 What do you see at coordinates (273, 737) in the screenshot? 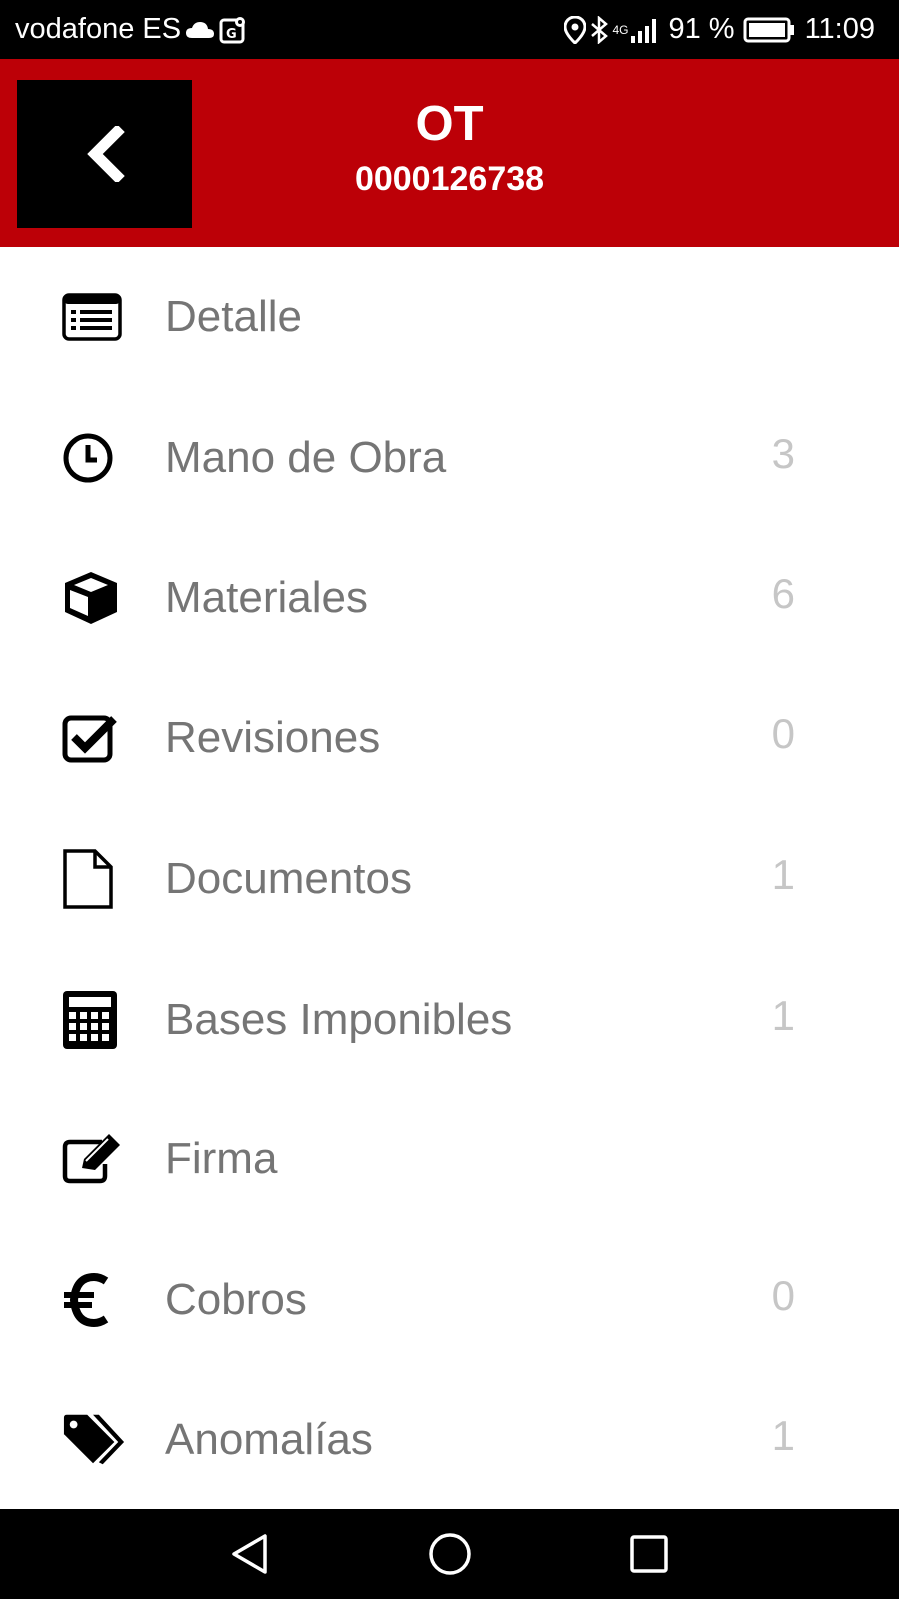
I see `menu-item-label: Revisiones` at bounding box center [273, 737].